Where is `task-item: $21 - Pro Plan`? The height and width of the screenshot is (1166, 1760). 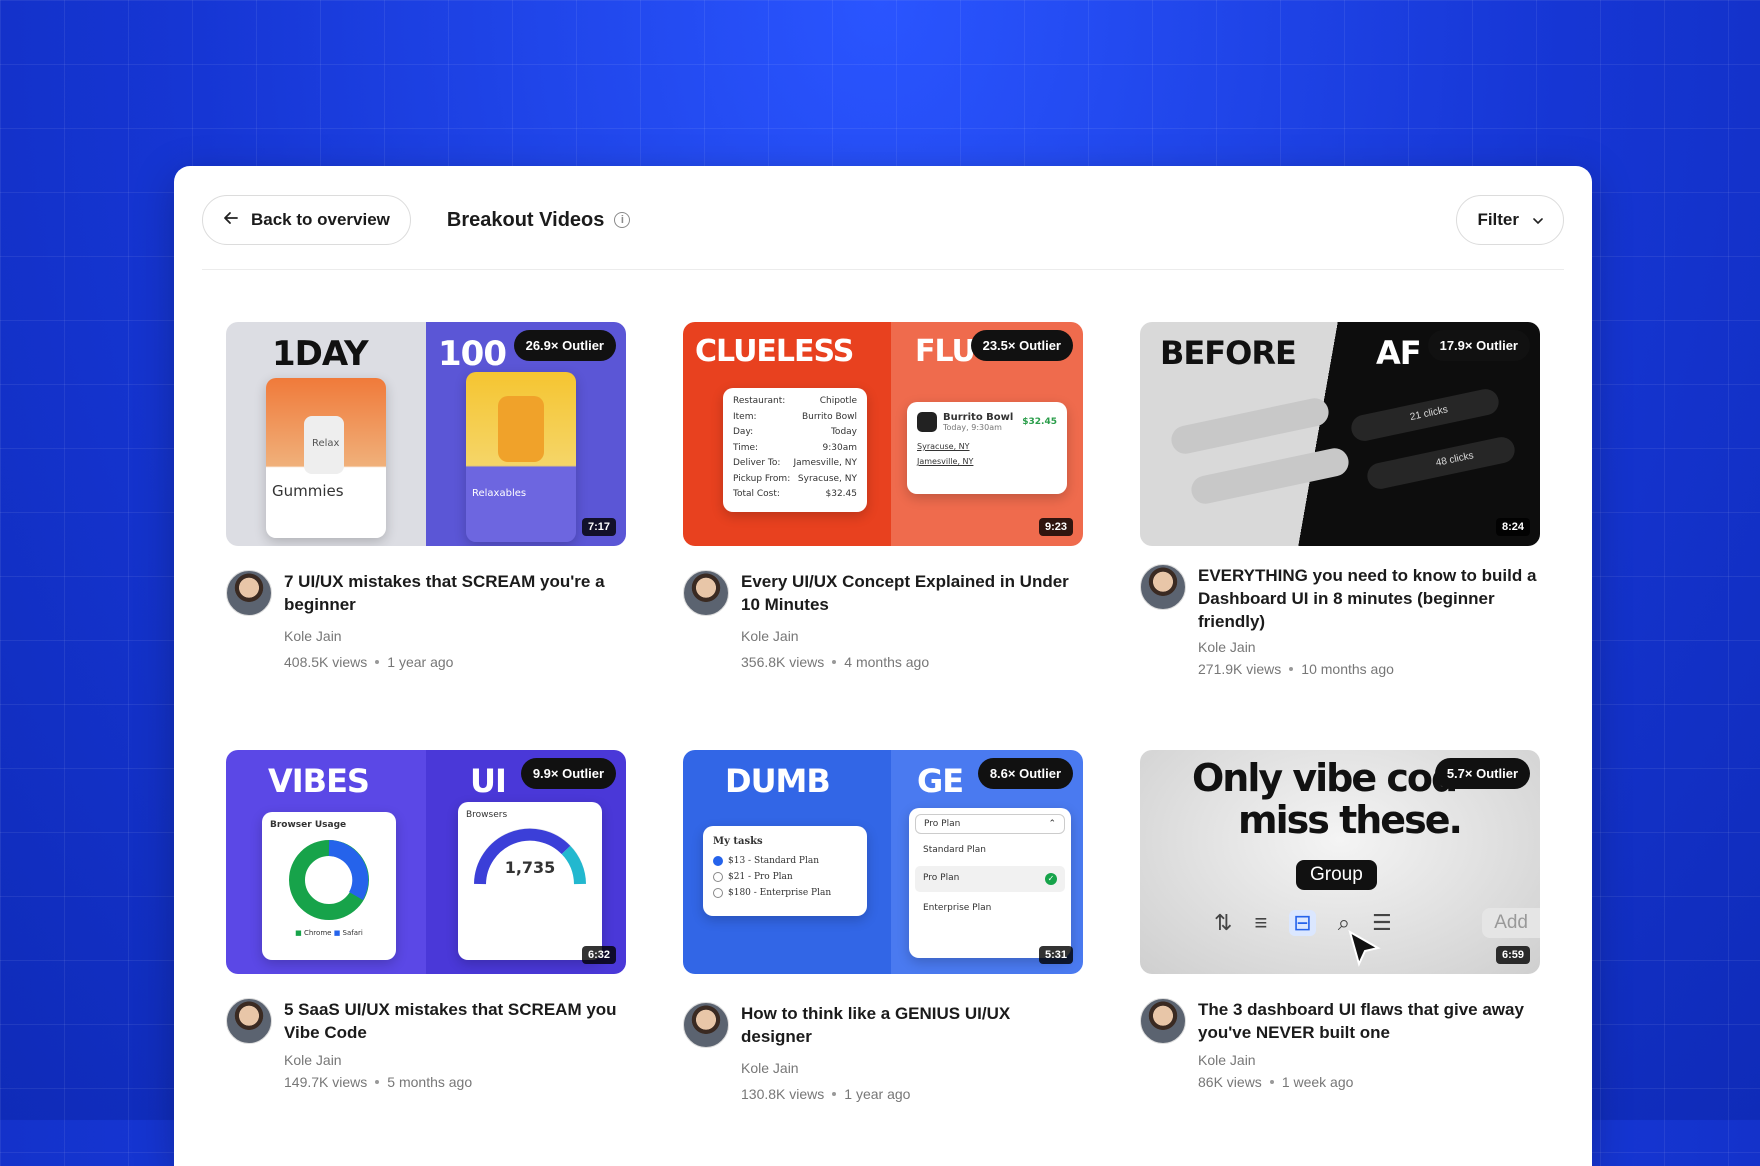
task-item: $21 - Pro Plan is located at coordinates (785, 877).